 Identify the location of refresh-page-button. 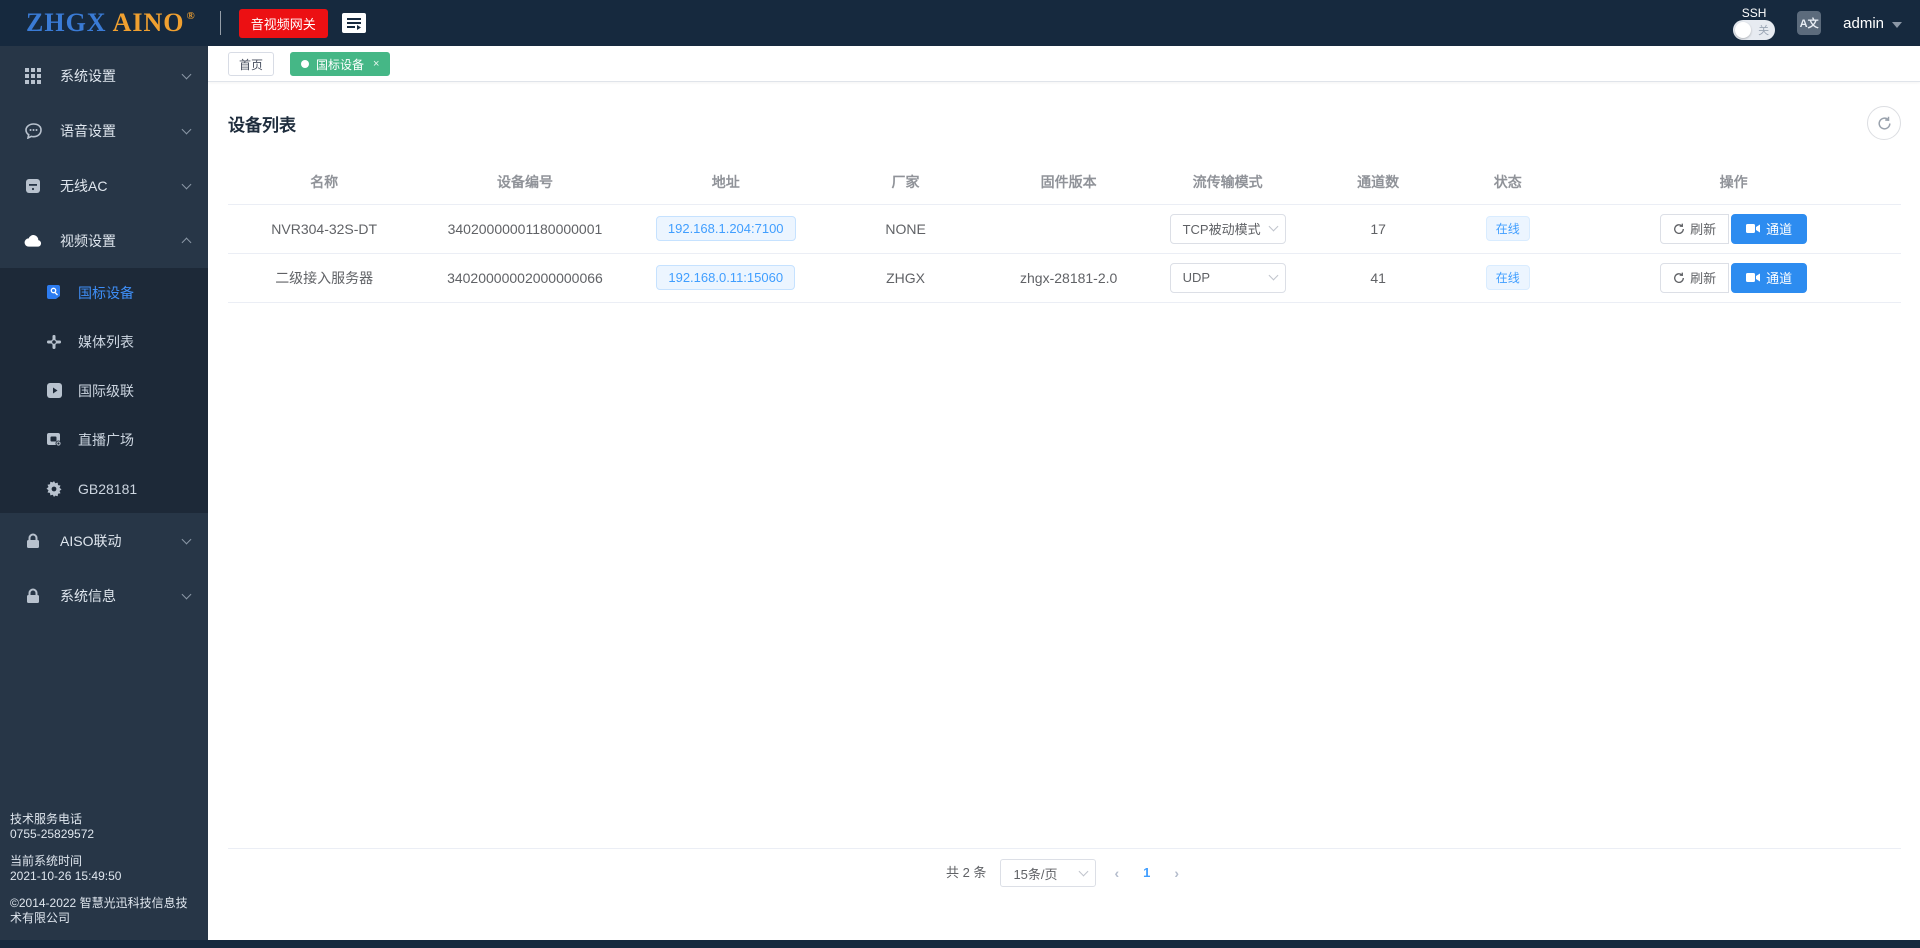
(1884, 123).